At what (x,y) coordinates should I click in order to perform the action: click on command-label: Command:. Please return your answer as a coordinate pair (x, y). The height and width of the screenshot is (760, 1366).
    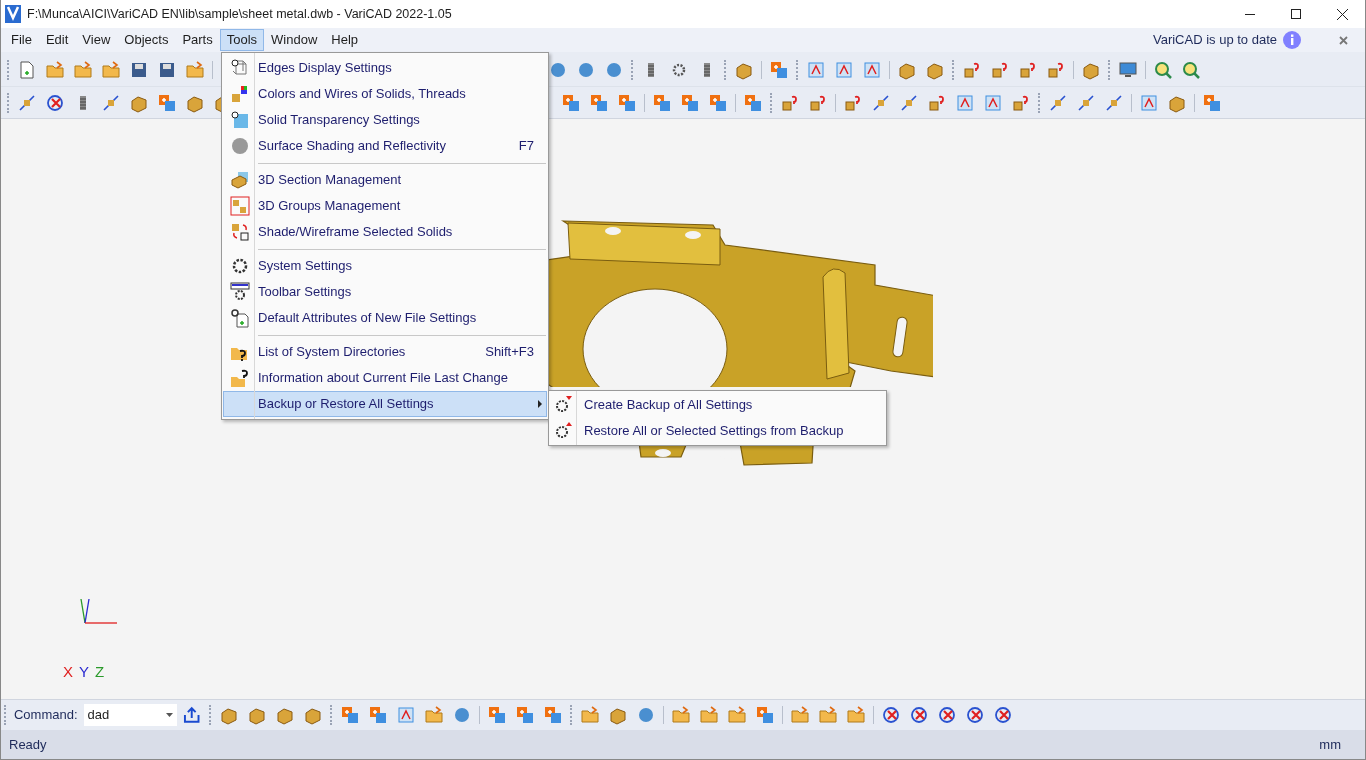
    Looking at the image, I should click on (45, 715).